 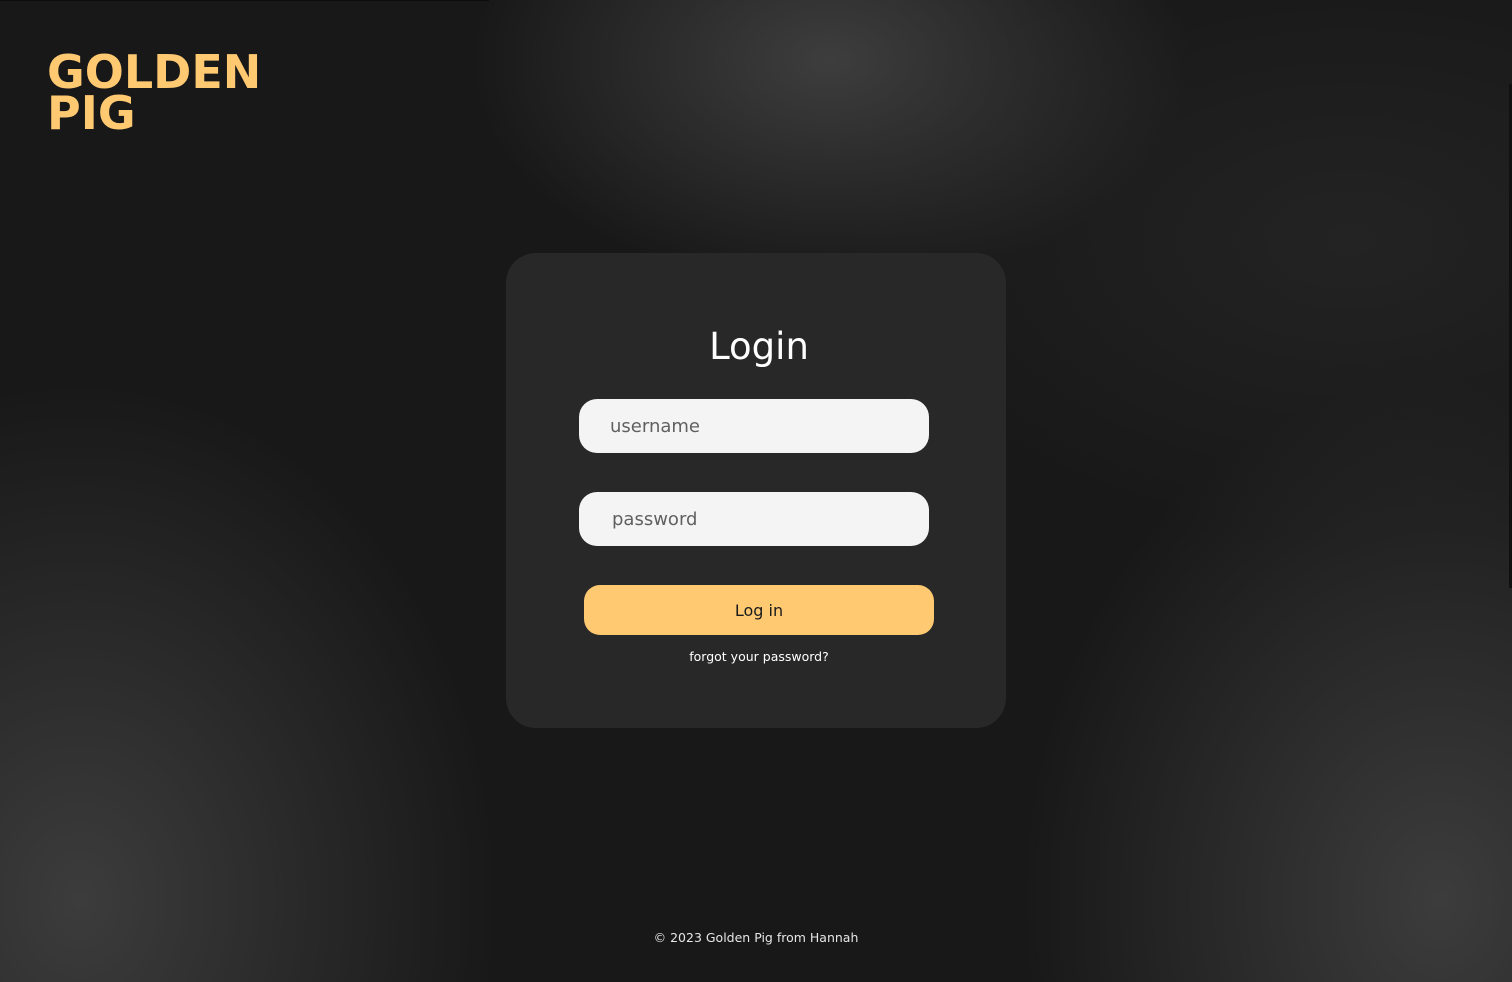 I want to click on login-button: Log in, so click(x=759, y=610).